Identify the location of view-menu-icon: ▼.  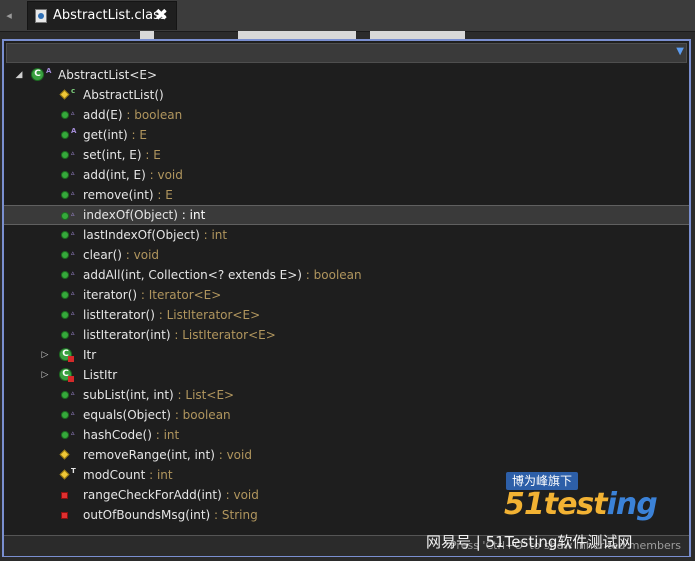
(680, 51).